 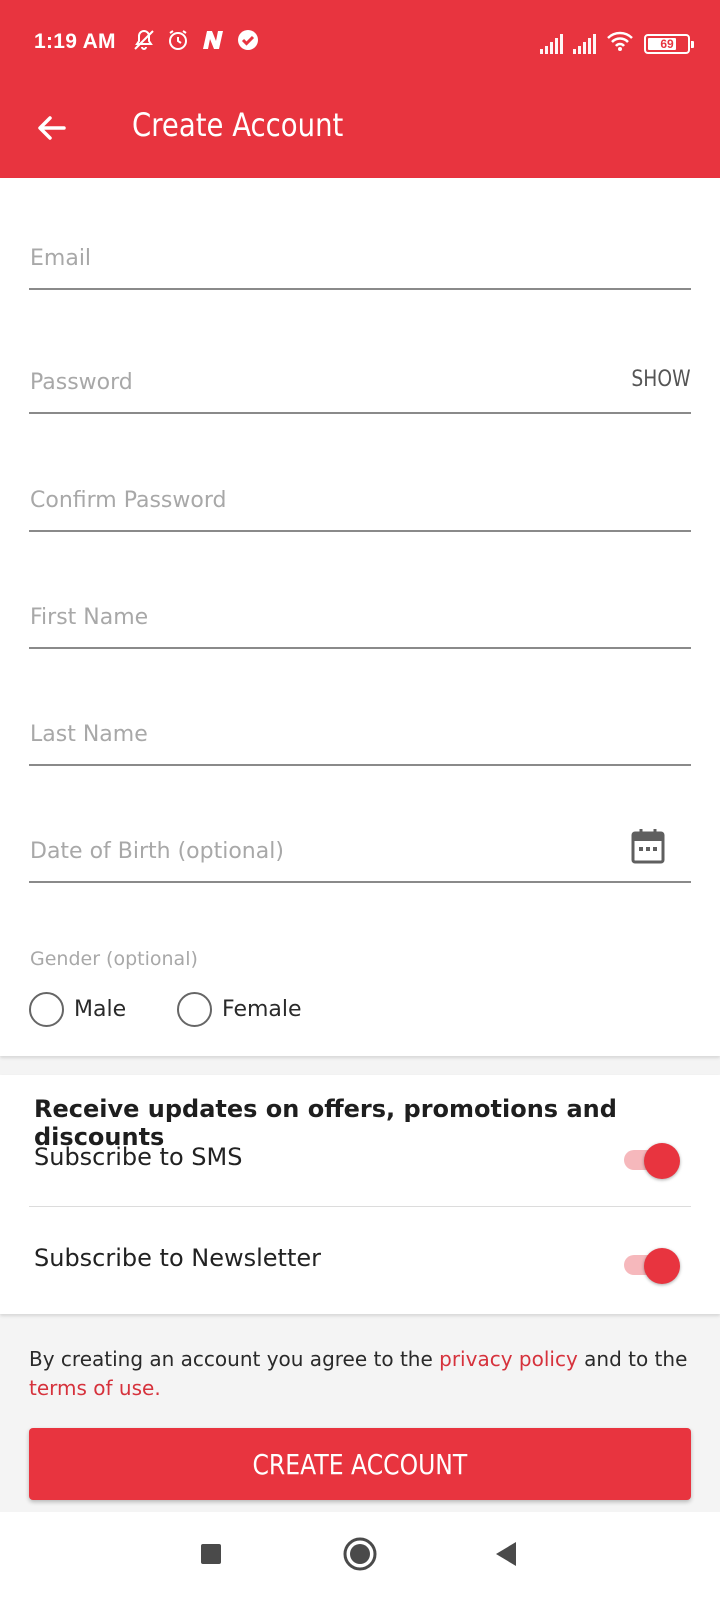 I want to click on last-name-placeholder: Last Name, so click(x=89, y=734).